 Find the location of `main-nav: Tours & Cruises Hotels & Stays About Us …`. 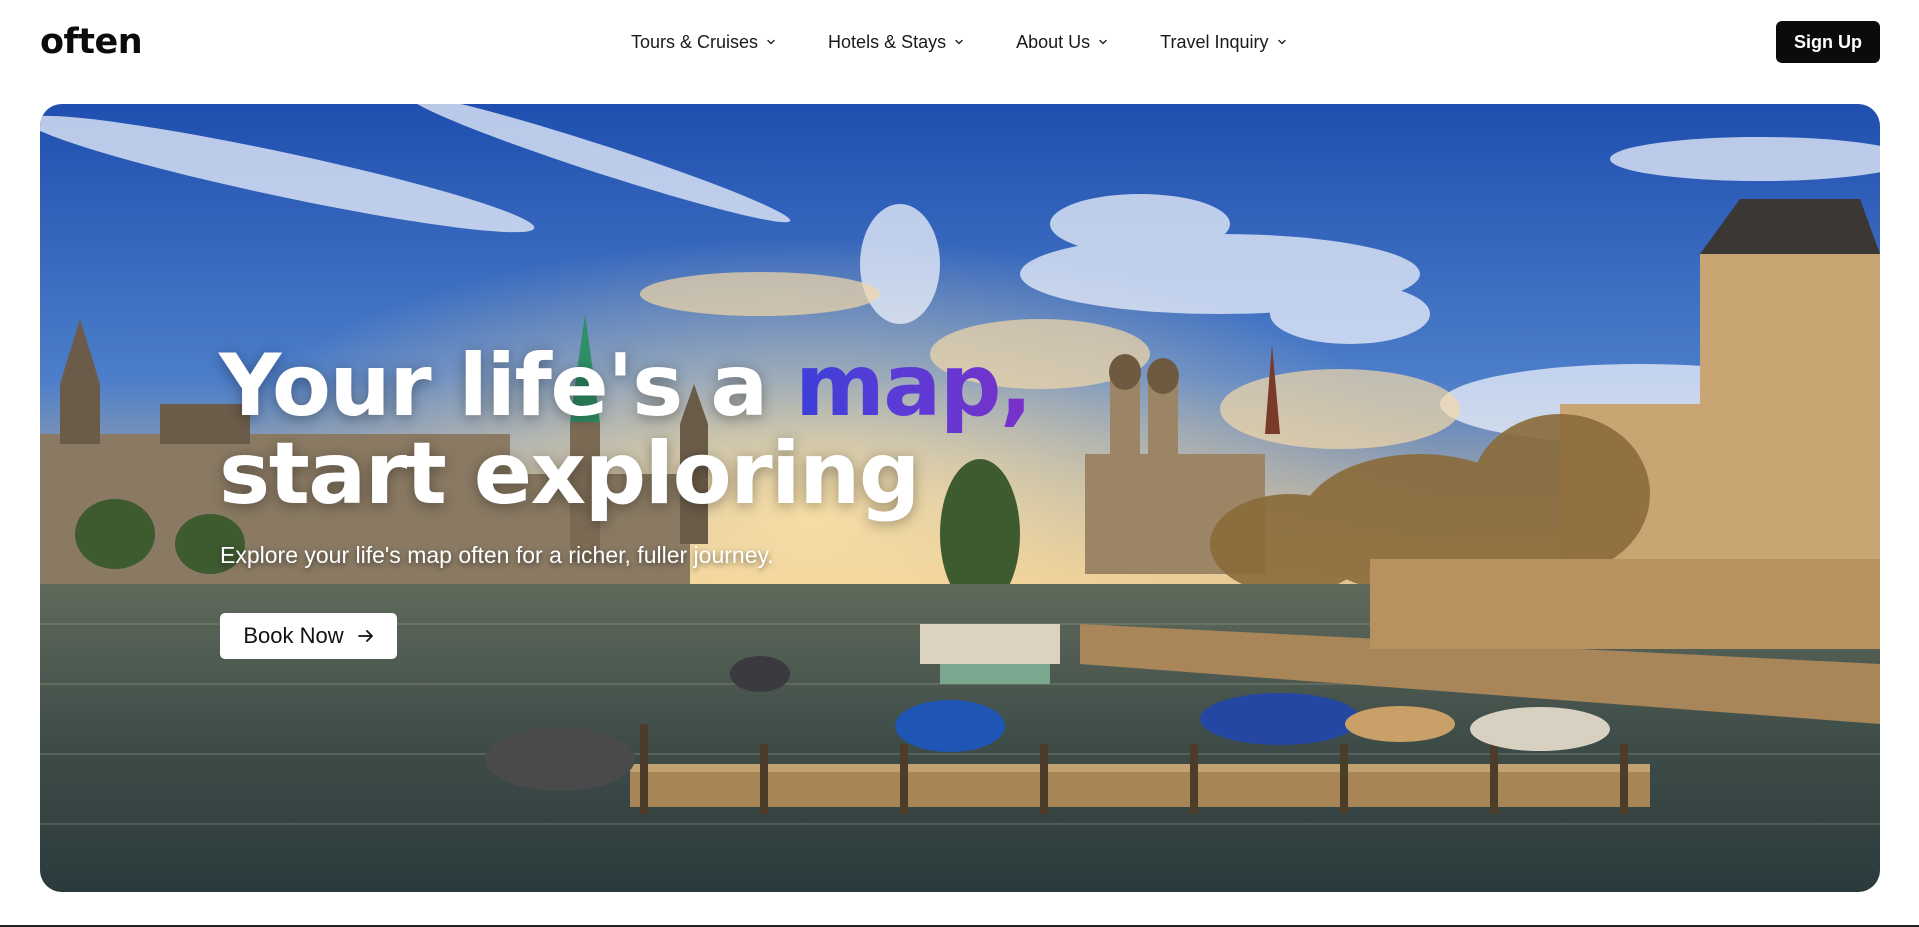

main-nav: Tours & Cruises Hotels & Stays About Us … is located at coordinates (959, 42).